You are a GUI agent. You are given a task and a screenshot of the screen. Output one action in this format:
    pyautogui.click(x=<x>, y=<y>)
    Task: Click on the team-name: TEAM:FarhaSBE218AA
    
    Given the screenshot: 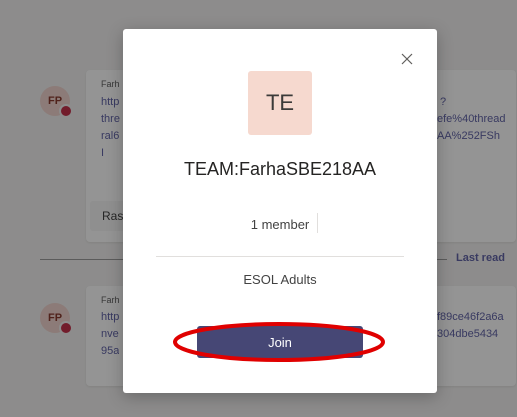 What is the action you would take?
    pyautogui.click(x=280, y=169)
    